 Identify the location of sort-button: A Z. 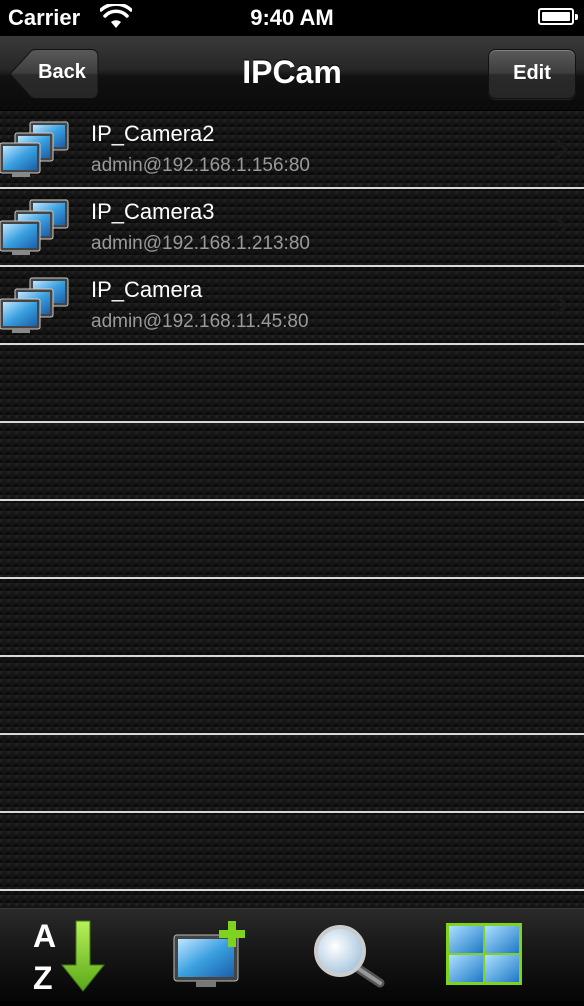
(70, 955).